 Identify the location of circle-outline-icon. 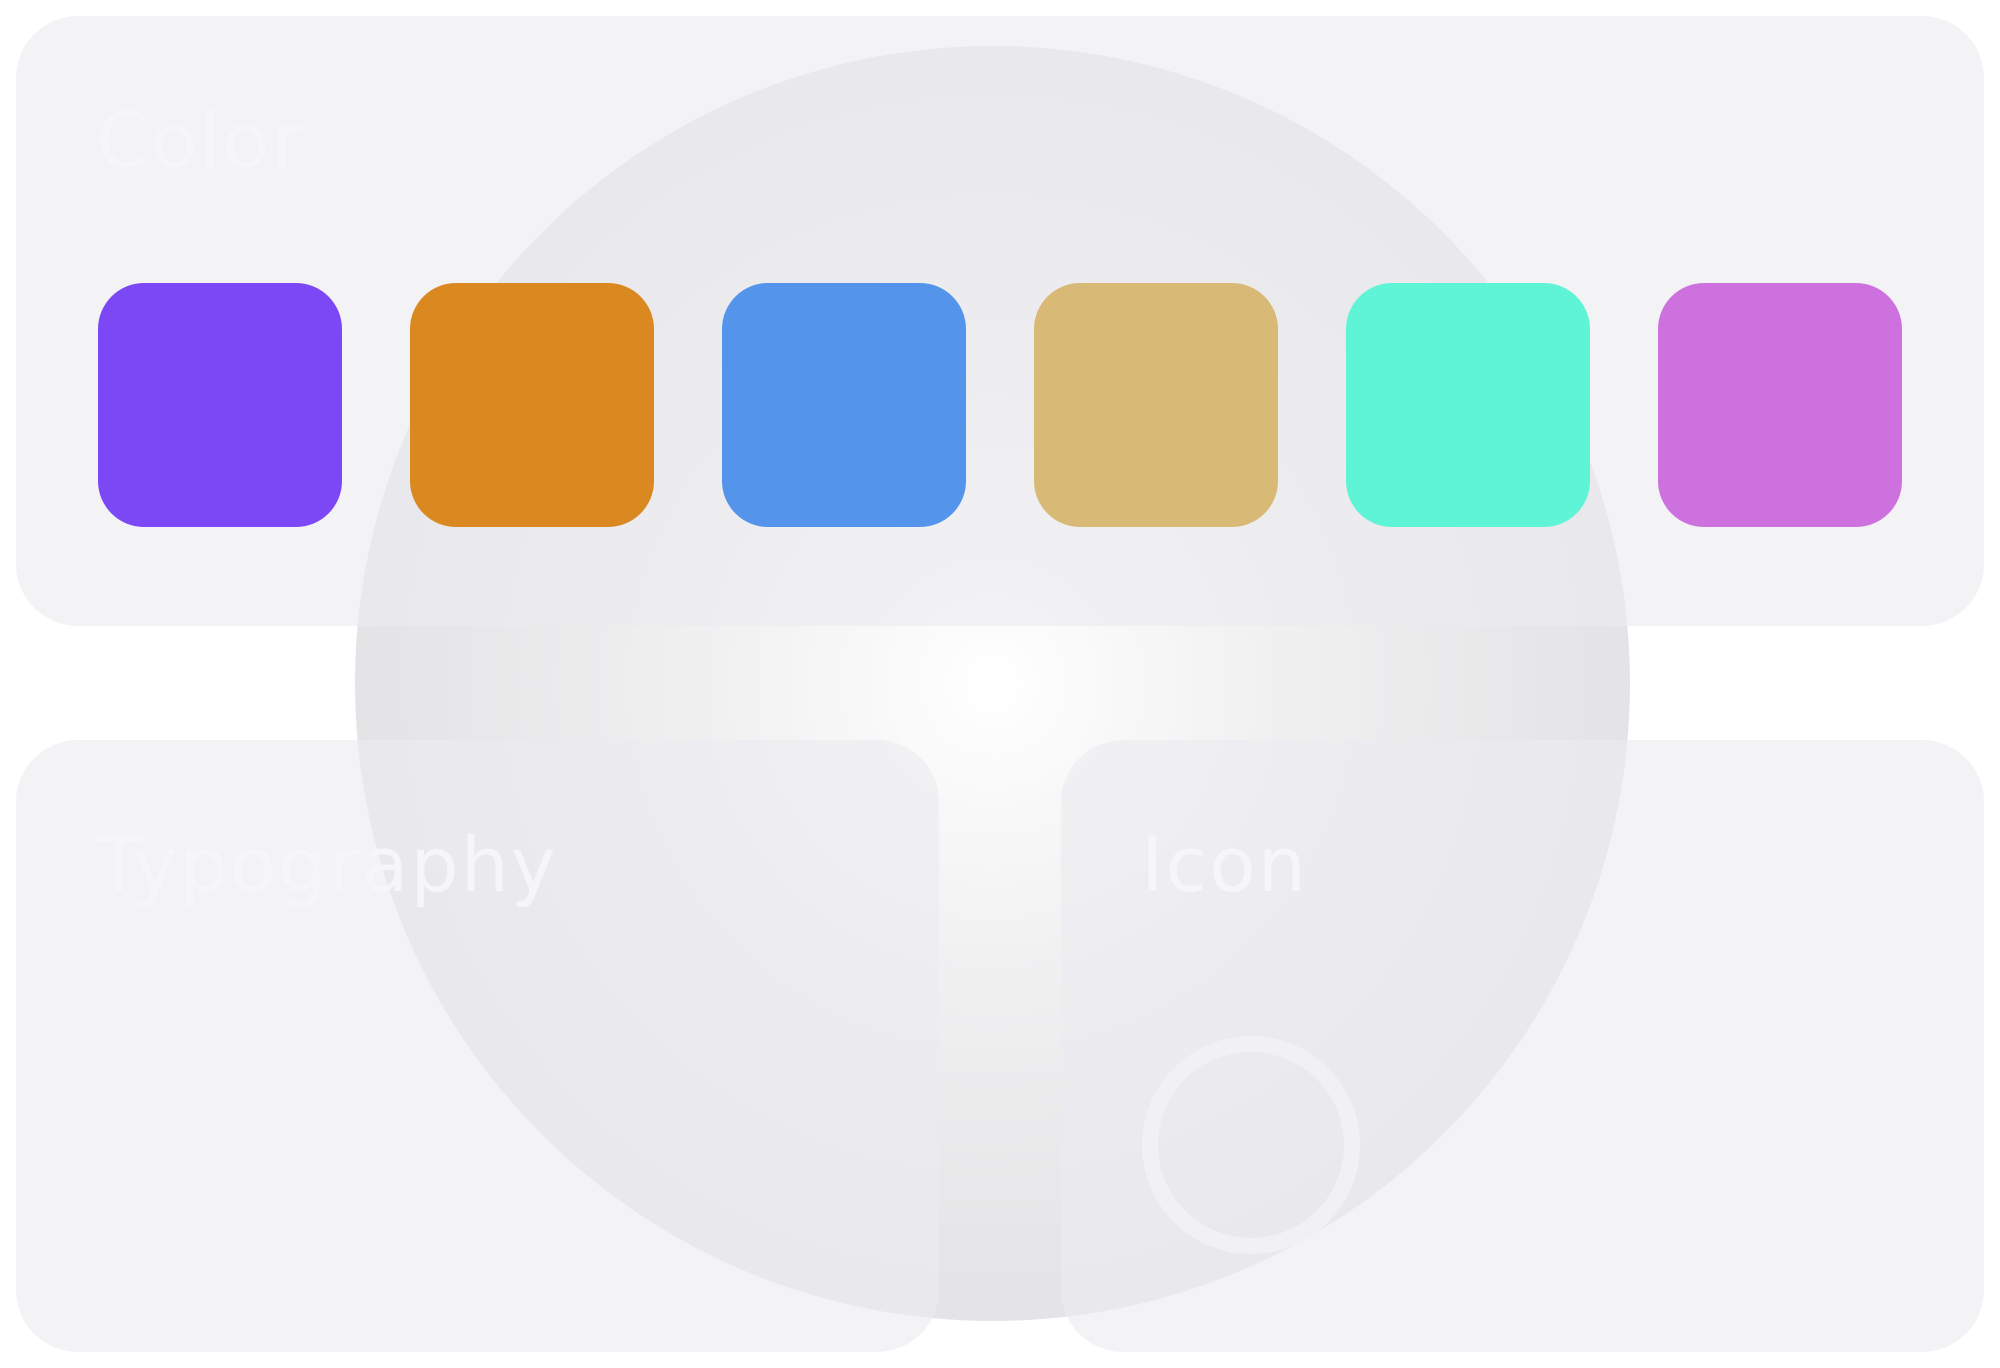
(1251, 1145).